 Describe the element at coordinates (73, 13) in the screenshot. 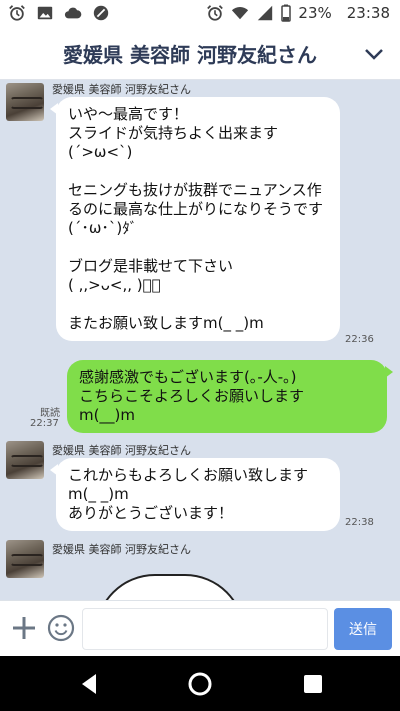

I see `cloud-icon` at that location.